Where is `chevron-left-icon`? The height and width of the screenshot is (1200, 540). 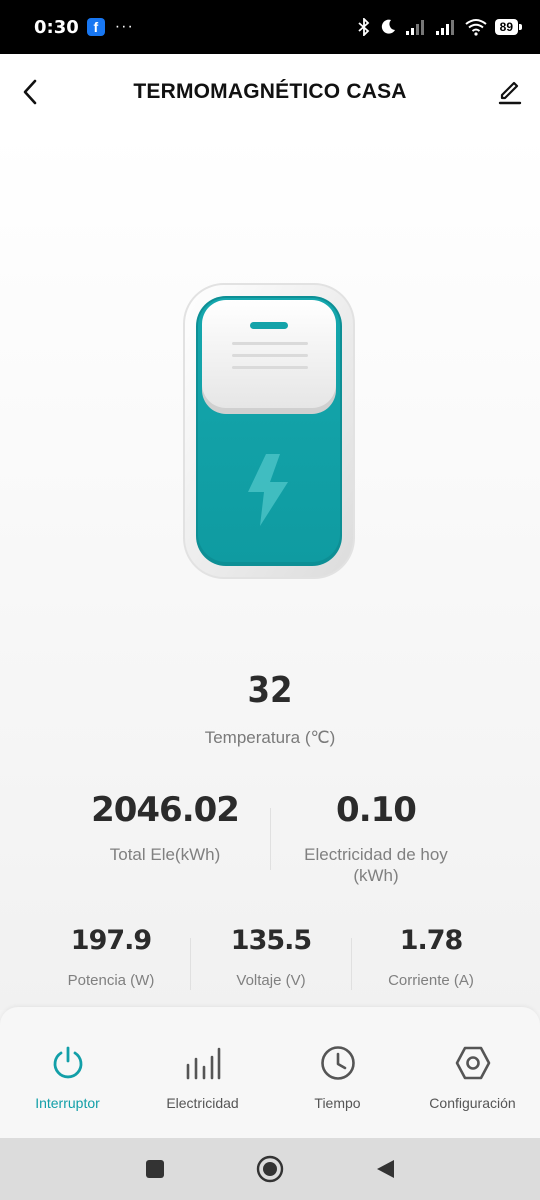 chevron-left-icon is located at coordinates (30, 92).